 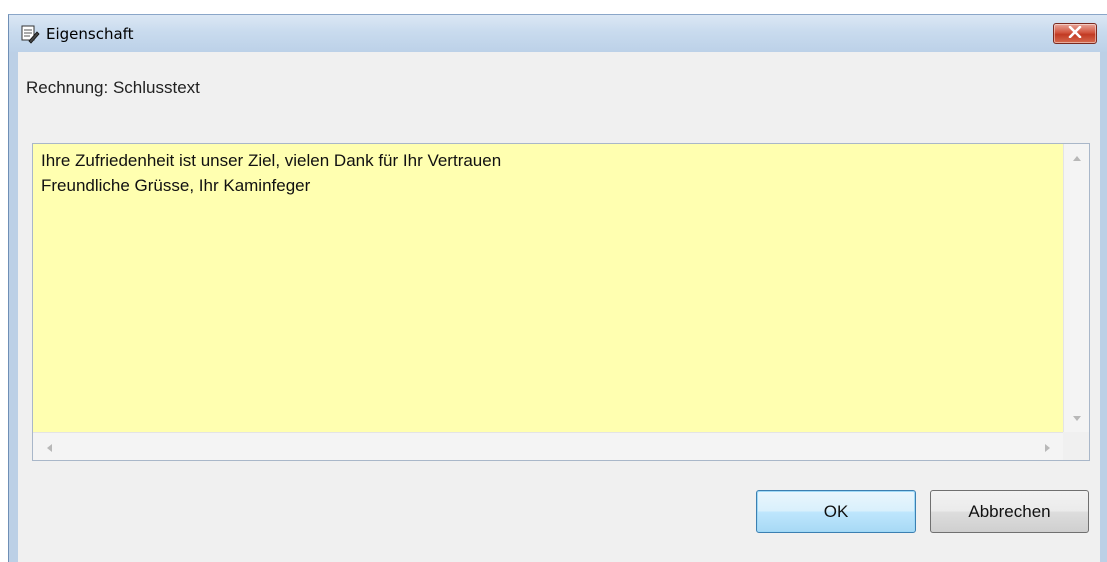 I want to click on close-button, so click(x=1075, y=33).